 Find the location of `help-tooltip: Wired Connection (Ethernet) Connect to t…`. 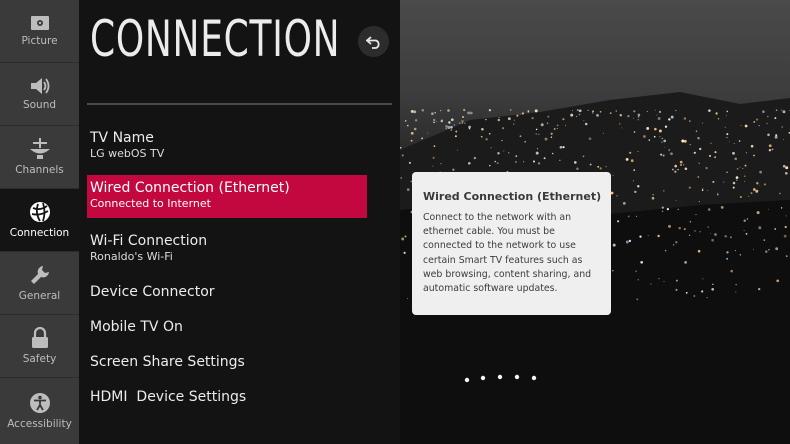

help-tooltip: Wired Connection (Ethernet) Connect to t… is located at coordinates (511, 243).